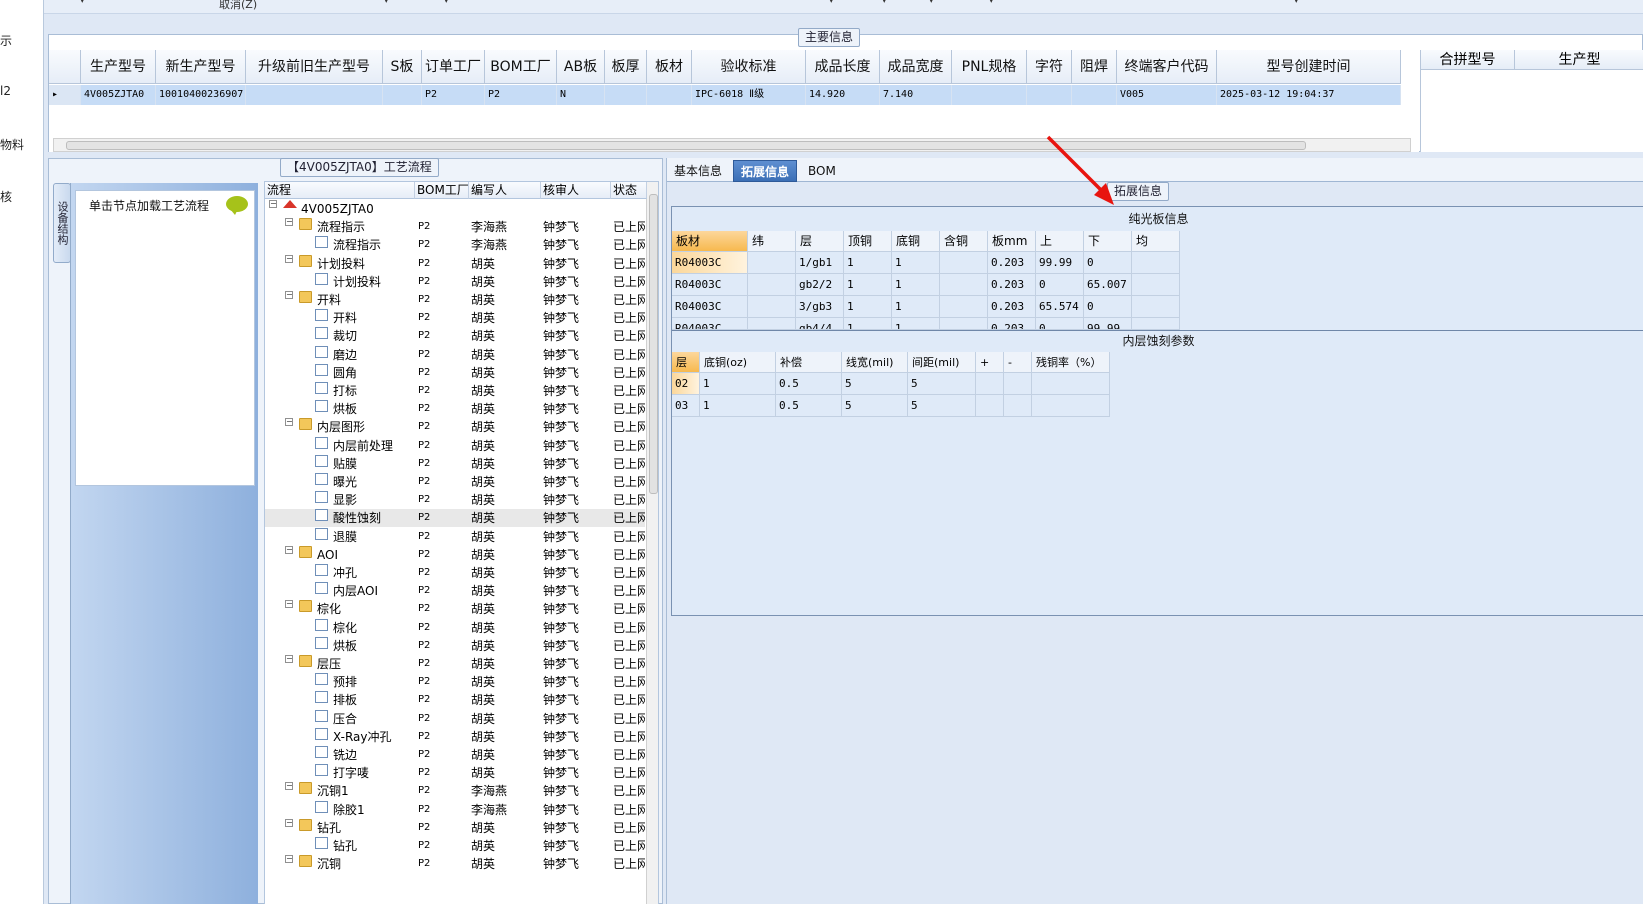  What do you see at coordinates (581, 67) in the screenshot?
I see `column-header: AB板` at bounding box center [581, 67].